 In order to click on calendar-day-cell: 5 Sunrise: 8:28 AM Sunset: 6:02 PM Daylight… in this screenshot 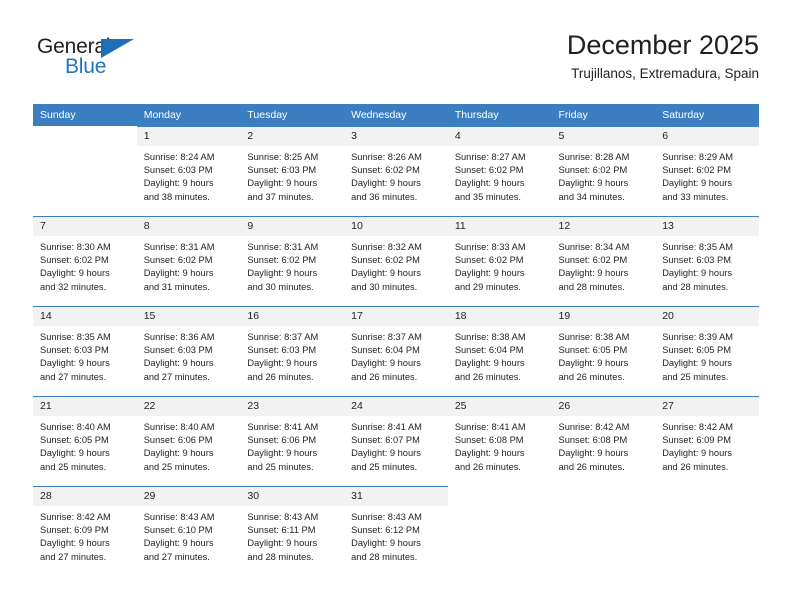, I will do `click(603, 171)`.